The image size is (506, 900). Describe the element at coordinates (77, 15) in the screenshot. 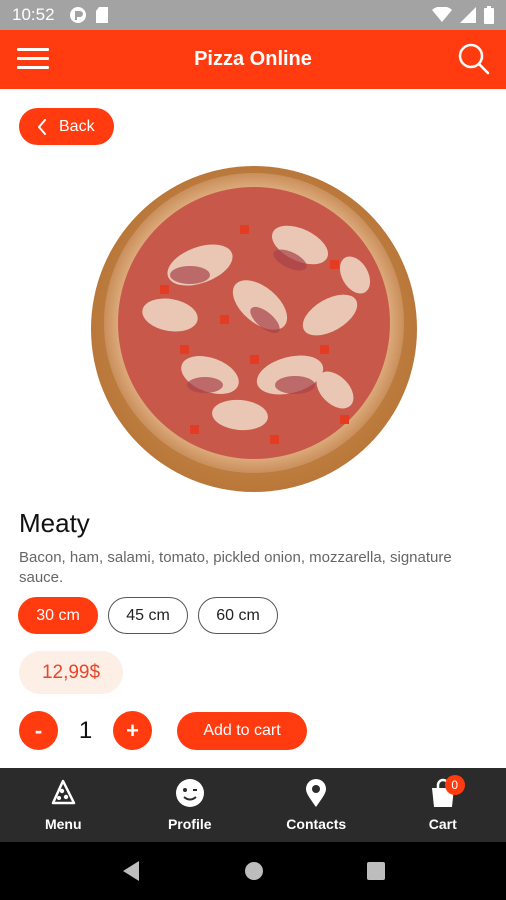

I see `app-notification-icon` at that location.